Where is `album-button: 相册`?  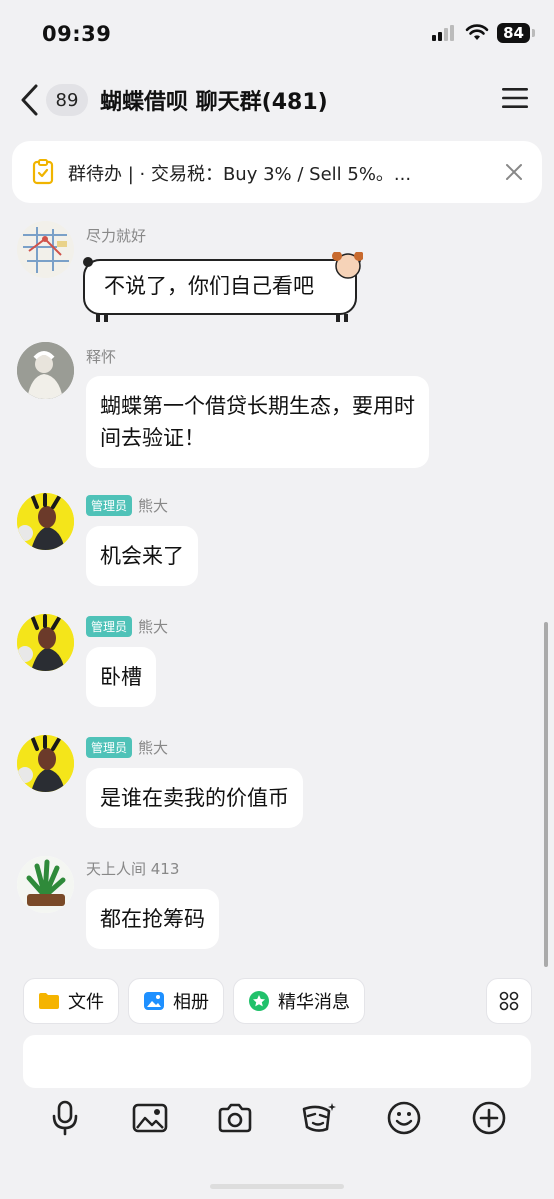
album-button: 相册 is located at coordinates (176, 1001).